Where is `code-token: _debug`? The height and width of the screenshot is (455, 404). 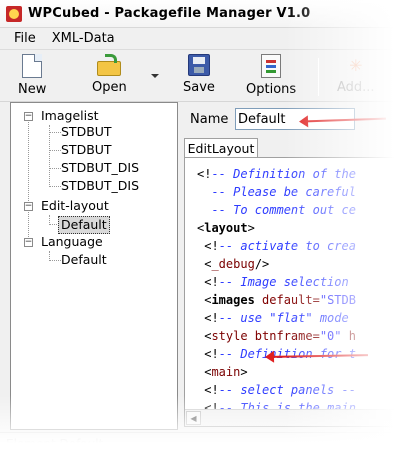
code-token: _debug is located at coordinates (233, 264).